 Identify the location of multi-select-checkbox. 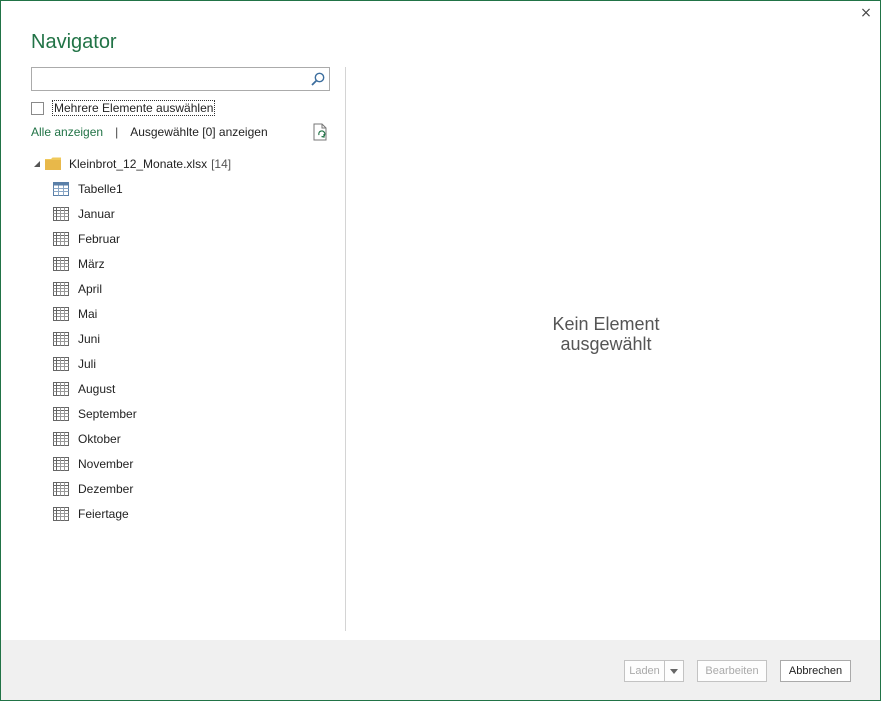
(37, 108).